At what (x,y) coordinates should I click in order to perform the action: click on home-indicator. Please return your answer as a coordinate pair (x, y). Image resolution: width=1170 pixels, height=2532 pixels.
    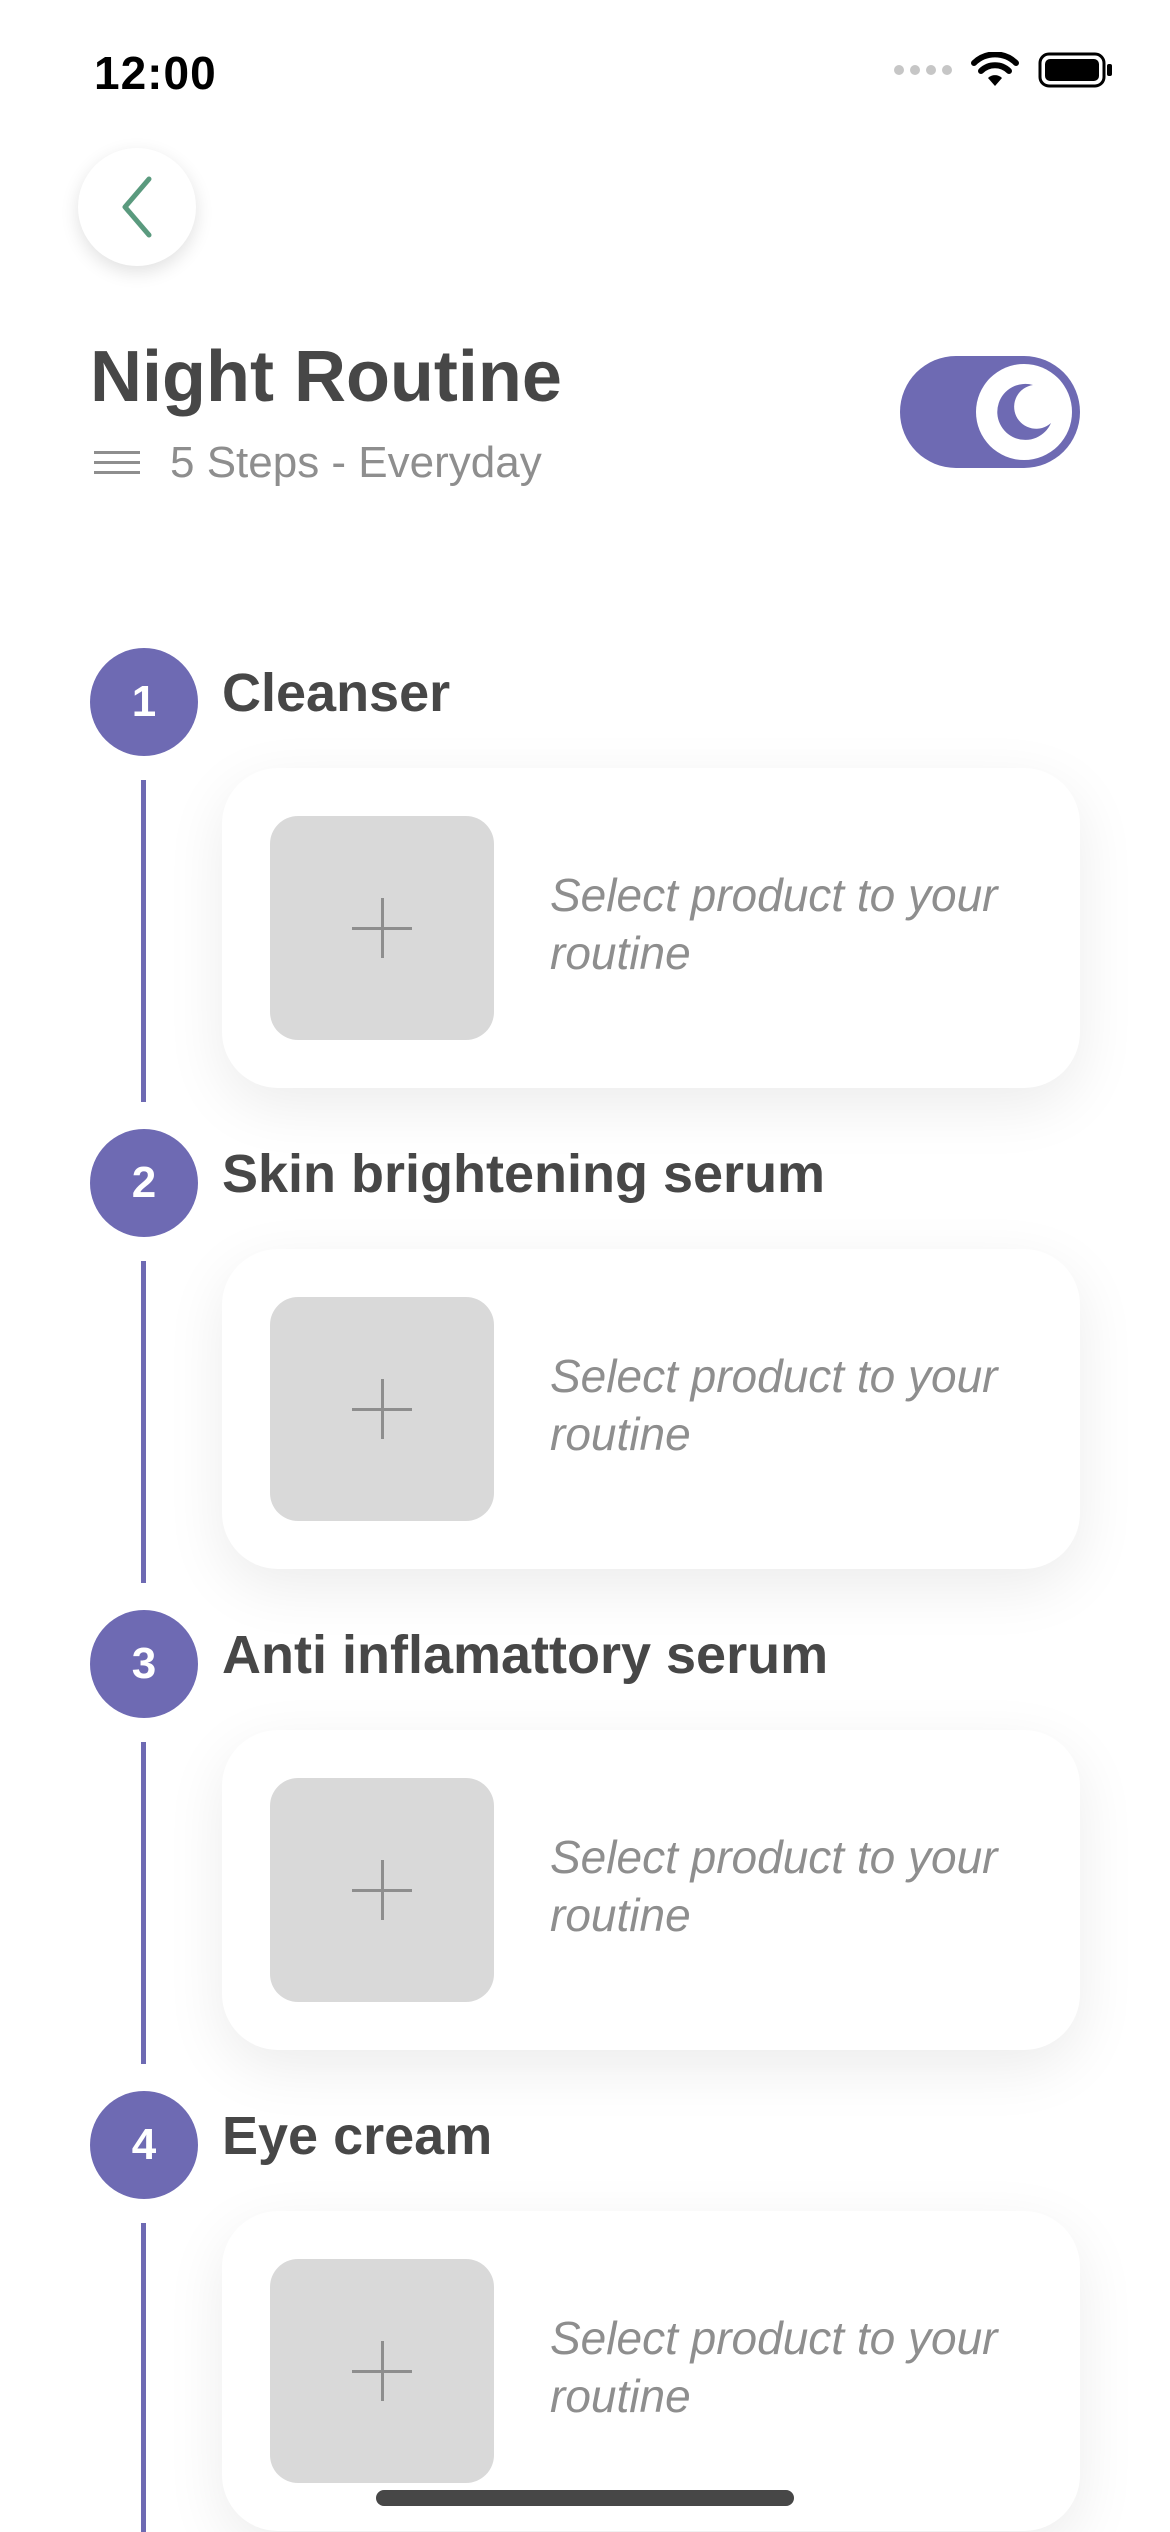
    Looking at the image, I should click on (585, 2498).